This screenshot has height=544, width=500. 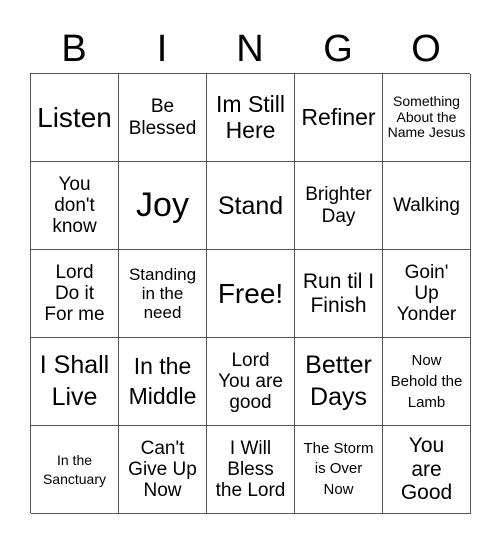 I want to click on header-letter-n: N, so click(x=250, y=49).